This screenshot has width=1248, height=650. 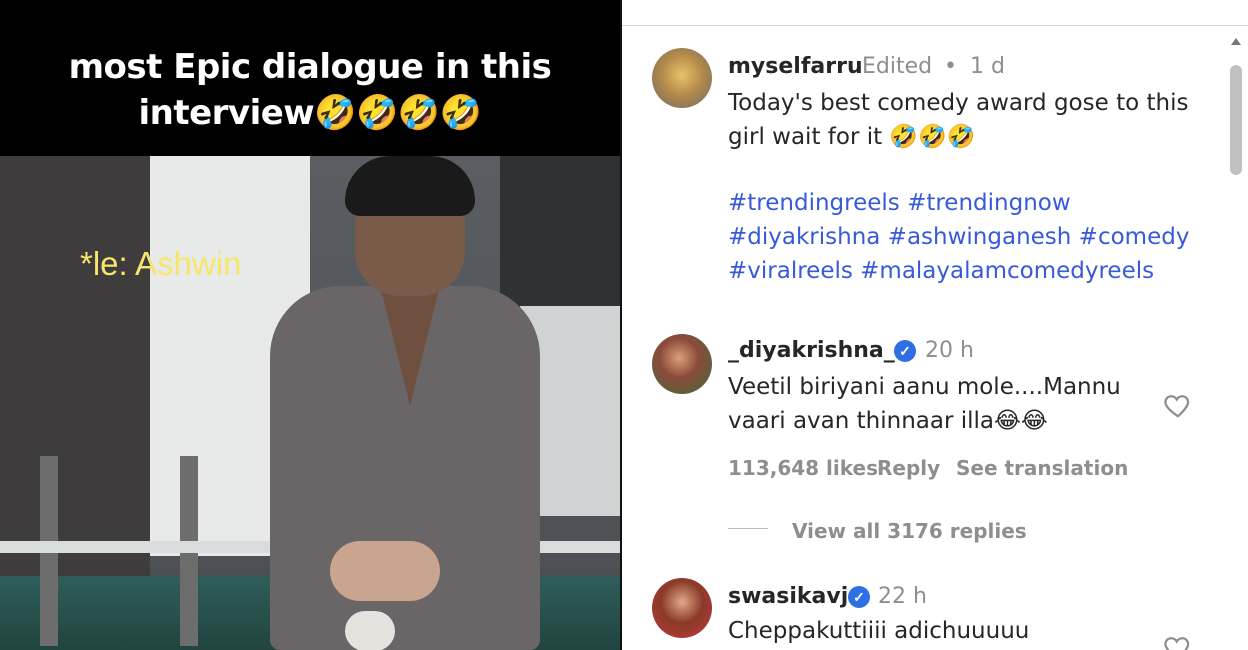 What do you see at coordinates (310, 113) in the screenshot?
I see `caption-line-2: interview🤣🤣🤣🤣` at bounding box center [310, 113].